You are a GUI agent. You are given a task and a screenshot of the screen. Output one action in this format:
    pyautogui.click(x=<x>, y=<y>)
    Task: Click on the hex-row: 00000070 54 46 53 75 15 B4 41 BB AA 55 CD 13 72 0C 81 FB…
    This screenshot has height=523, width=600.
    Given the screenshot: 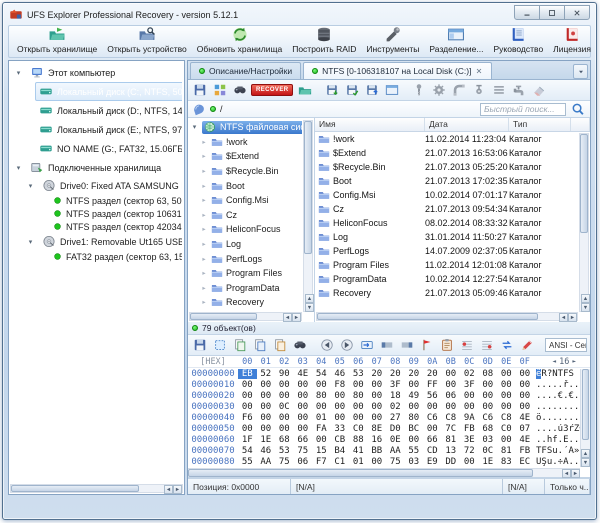 What is the action you would take?
    pyautogui.click(x=389, y=450)
    